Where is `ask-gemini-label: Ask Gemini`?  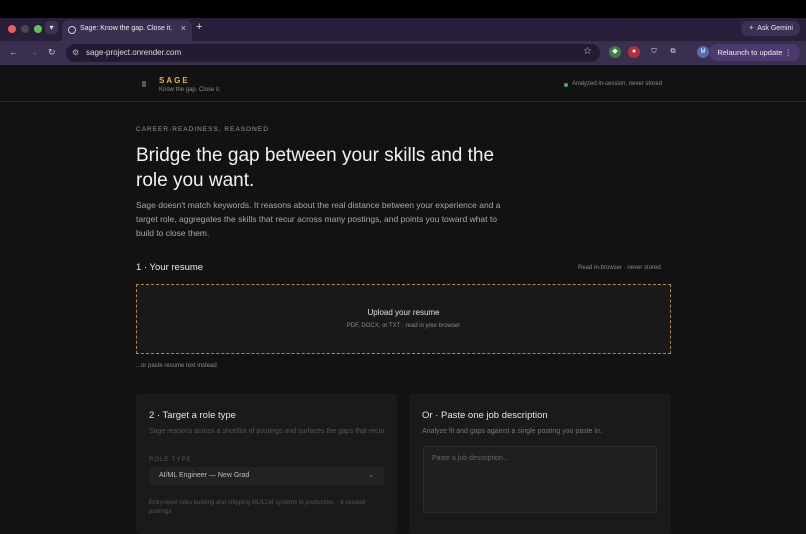
ask-gemini-label: Ask Gemini is located at coordinates (775, 28).